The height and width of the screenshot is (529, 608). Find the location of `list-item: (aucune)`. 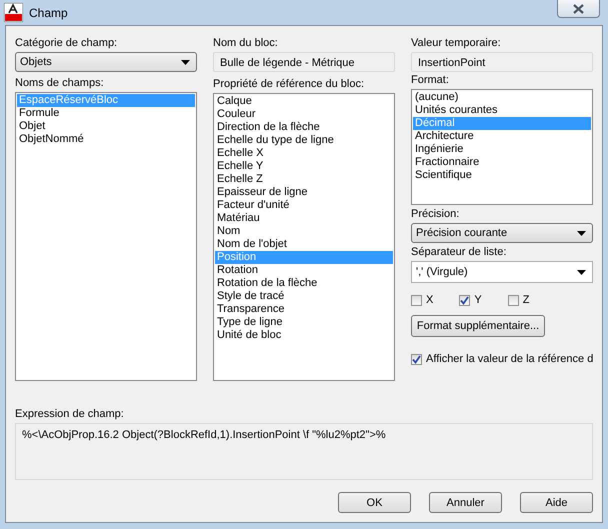

list-item: (aucune) is located at coordinates (502, 97).